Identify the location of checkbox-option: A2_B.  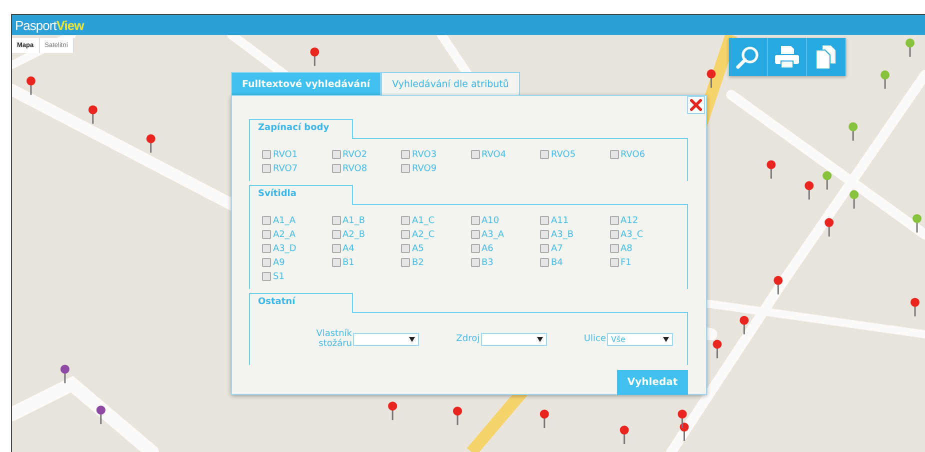
(366, 234).